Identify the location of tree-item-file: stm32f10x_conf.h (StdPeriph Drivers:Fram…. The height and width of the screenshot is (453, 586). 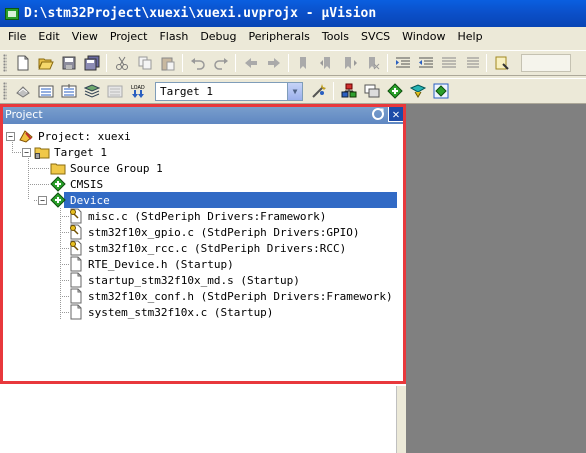
(231, 296).